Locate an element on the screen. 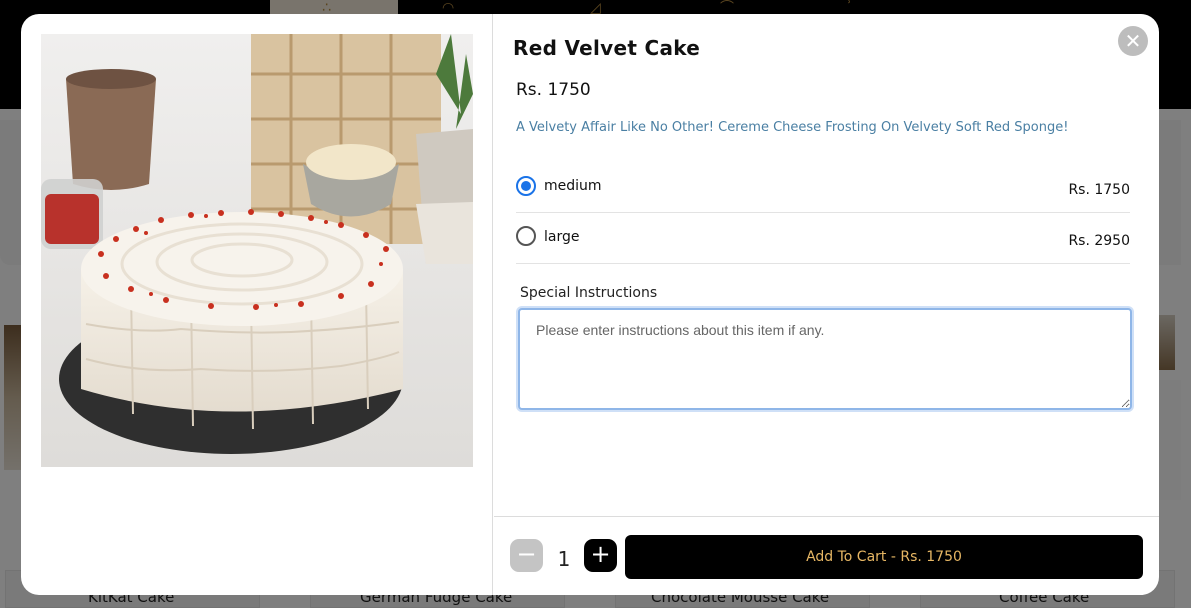 The image size is (1191, 608). option-label: medium is located at coordinates (573, 186).